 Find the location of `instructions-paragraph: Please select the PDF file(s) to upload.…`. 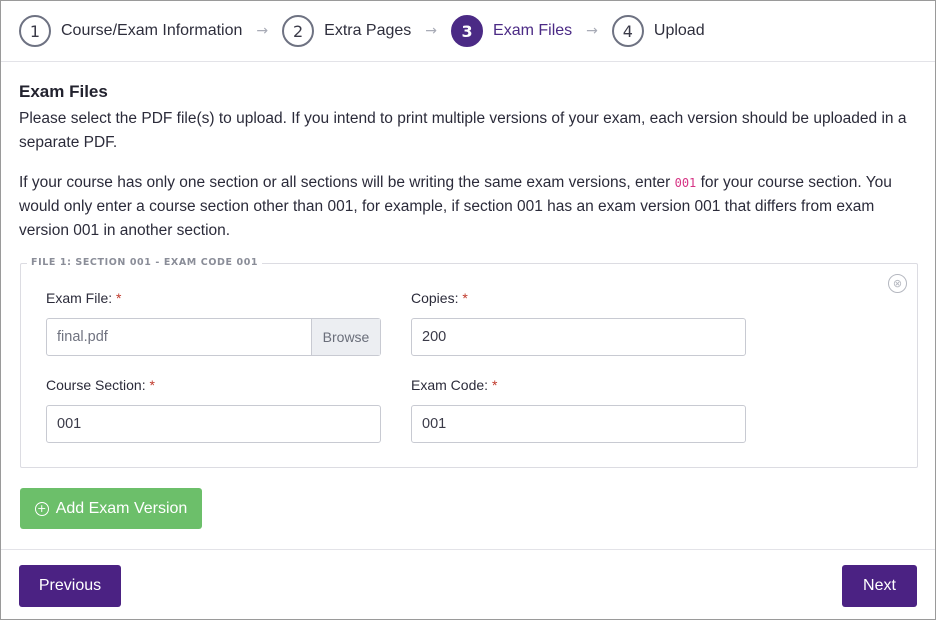

instructions-paragraph: Please select the PDF file(s) to upload.… is located at coordinates (463, 130).